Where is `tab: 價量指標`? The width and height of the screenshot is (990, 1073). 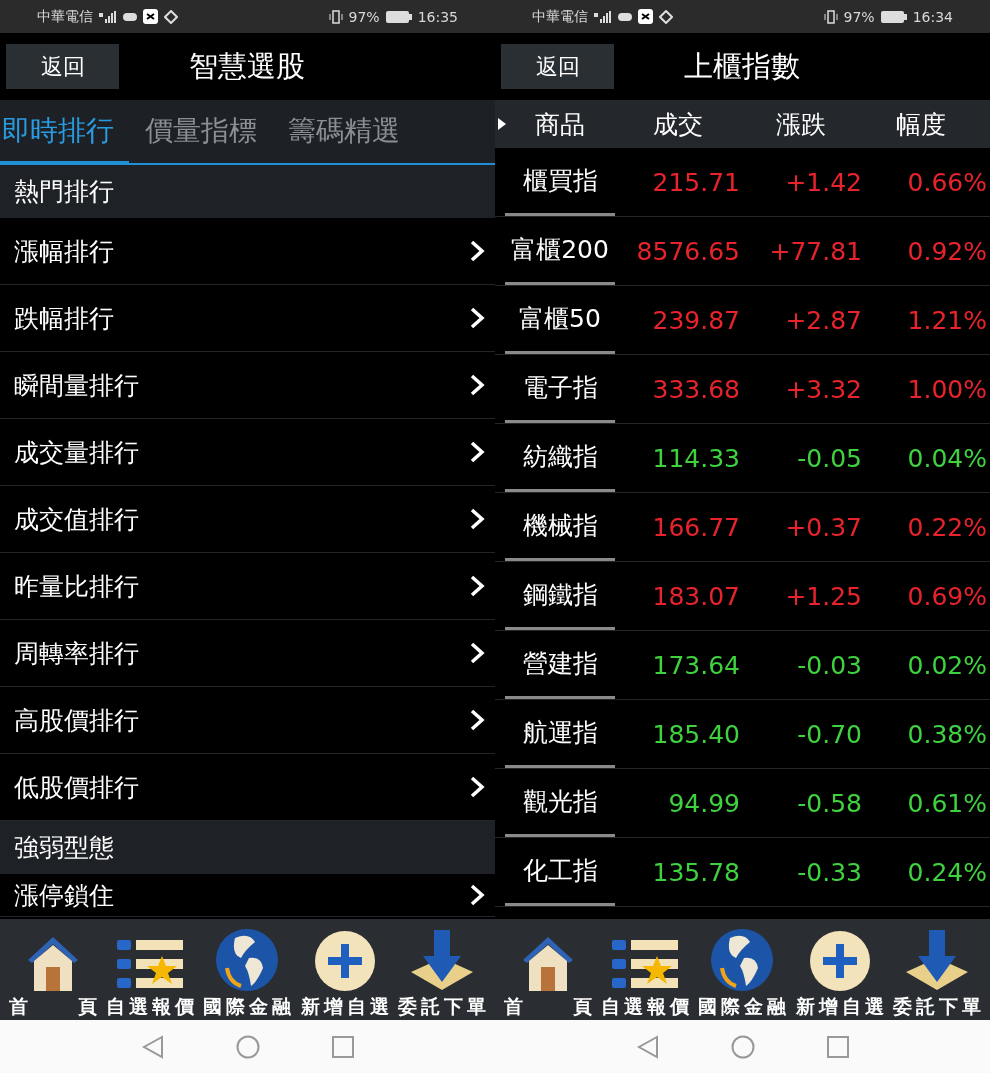 tab: 價量指標 is located at coordinates (207, 132).